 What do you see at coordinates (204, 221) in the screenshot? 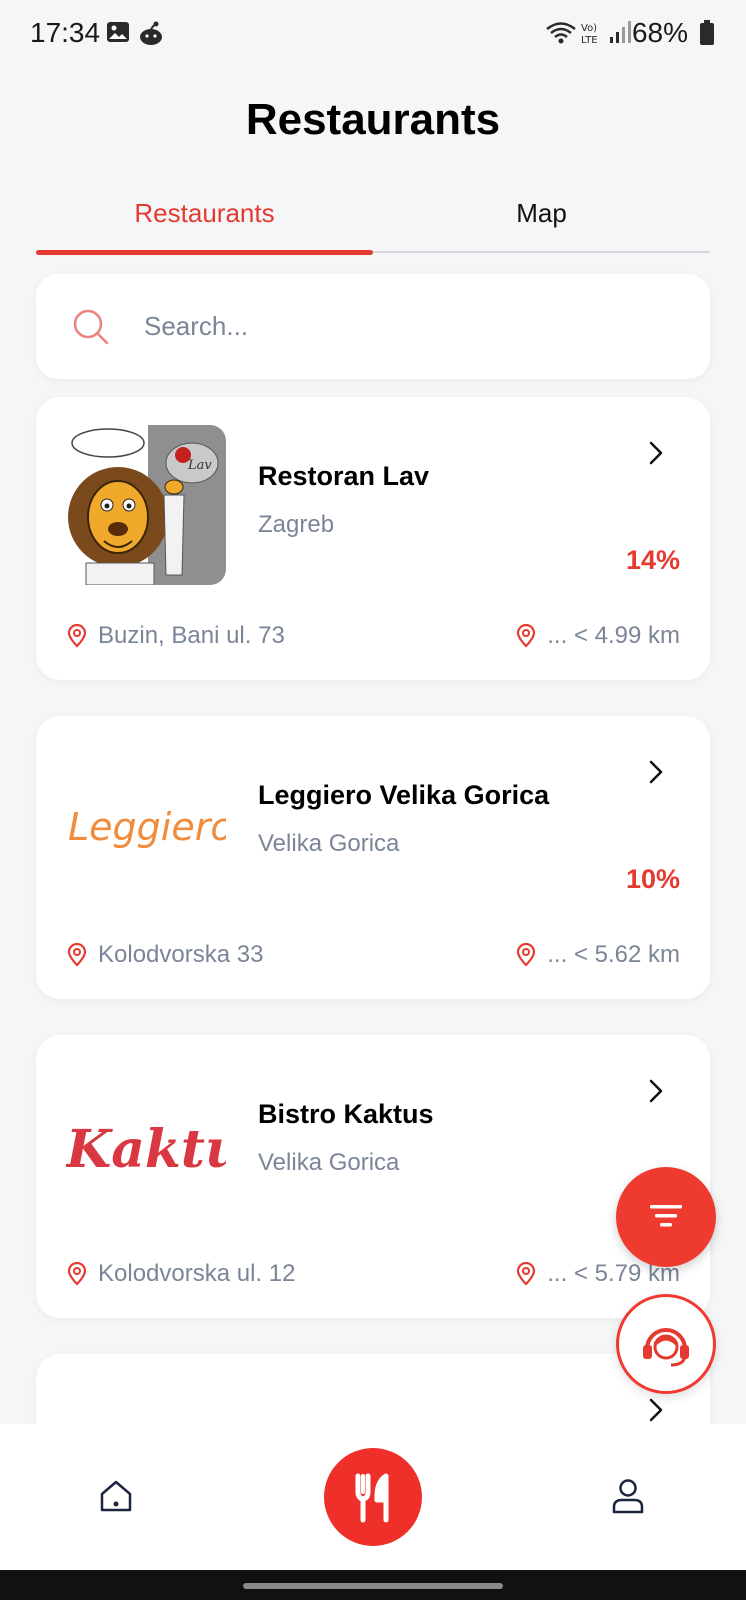
I see `tab-restaurants: Restaurants` at bounding box center [204, 221].